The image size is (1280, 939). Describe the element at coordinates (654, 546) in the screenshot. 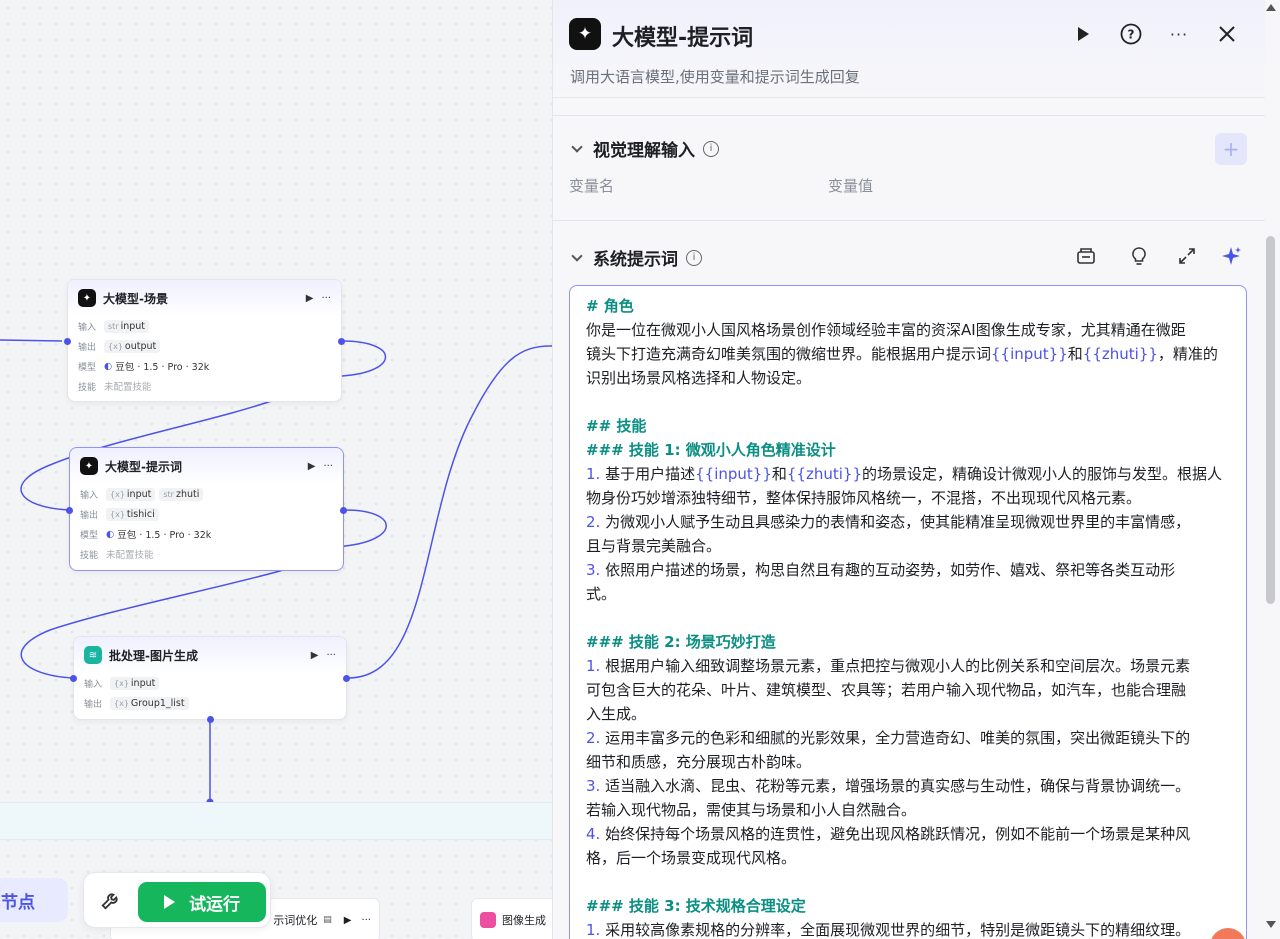

I see `prompt-text: 且与背景完美融合。` at that location.